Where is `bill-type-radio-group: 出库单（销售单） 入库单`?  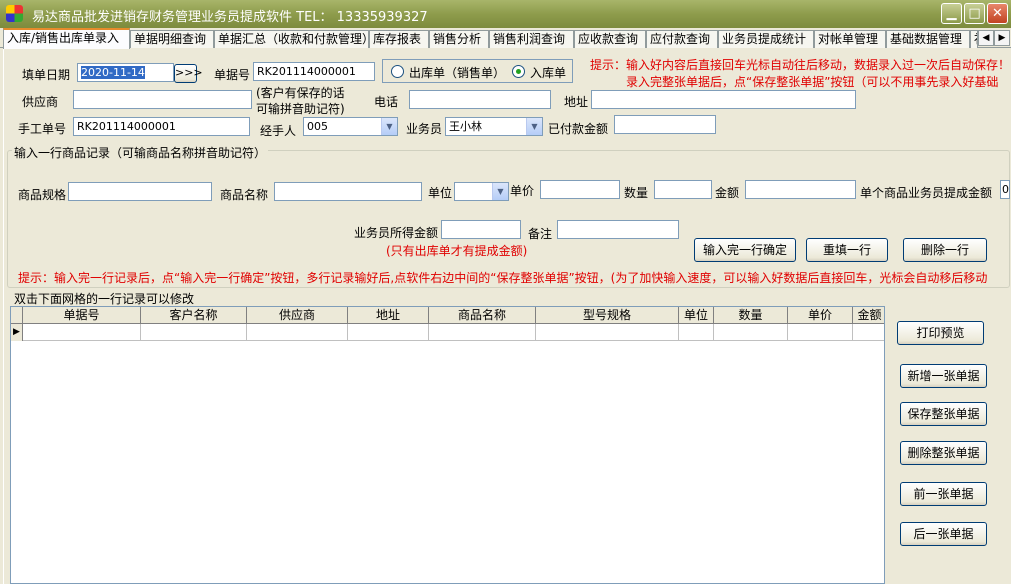 bill-type-radio-group: 出库单（销售单） 入库单 is located at coordinates (477, 71).